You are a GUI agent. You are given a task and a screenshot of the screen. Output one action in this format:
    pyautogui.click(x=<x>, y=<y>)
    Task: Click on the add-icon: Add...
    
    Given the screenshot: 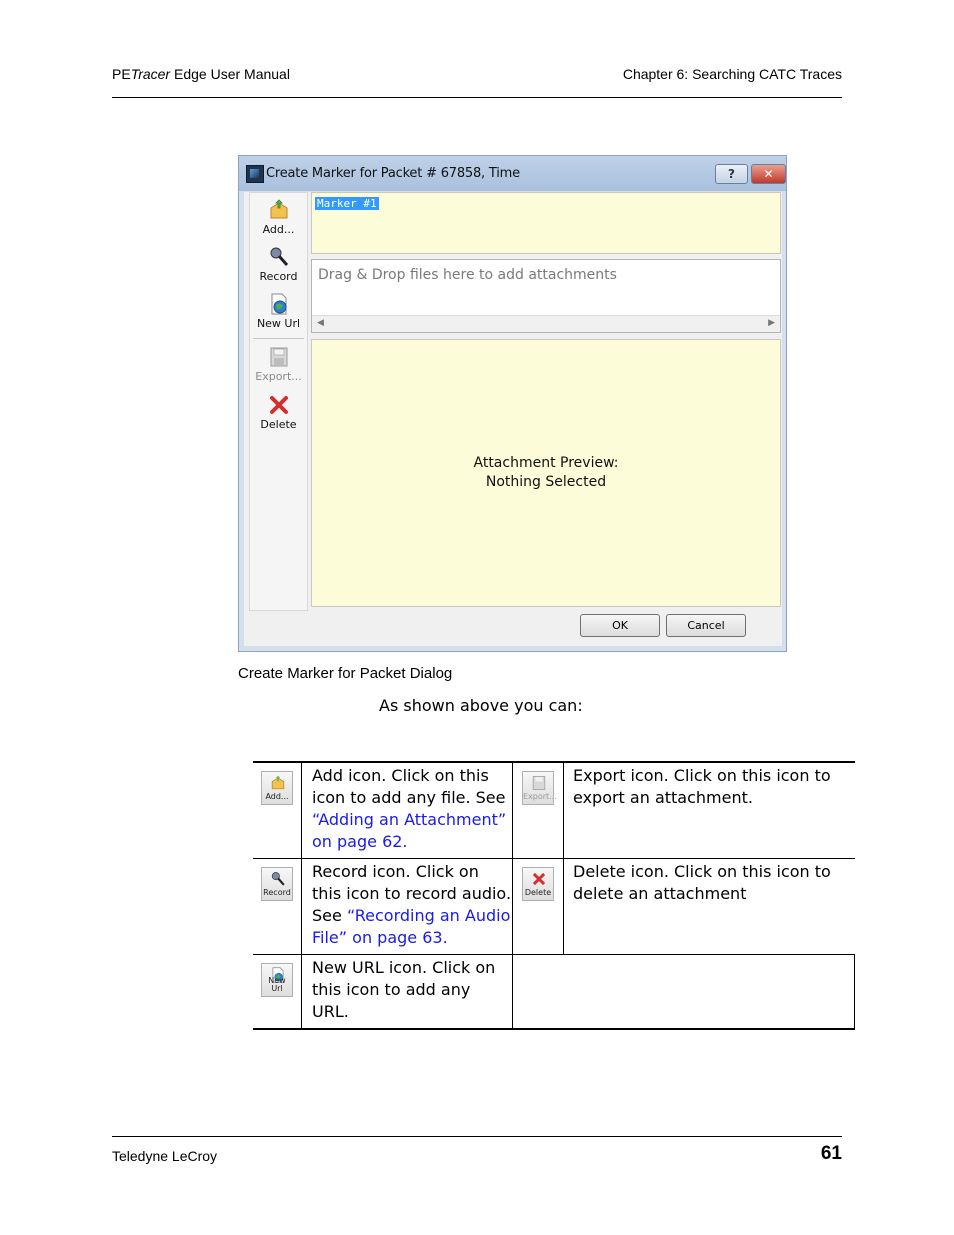 What is the action you would take?
    pyautogui.click(x=277, y=788)
    